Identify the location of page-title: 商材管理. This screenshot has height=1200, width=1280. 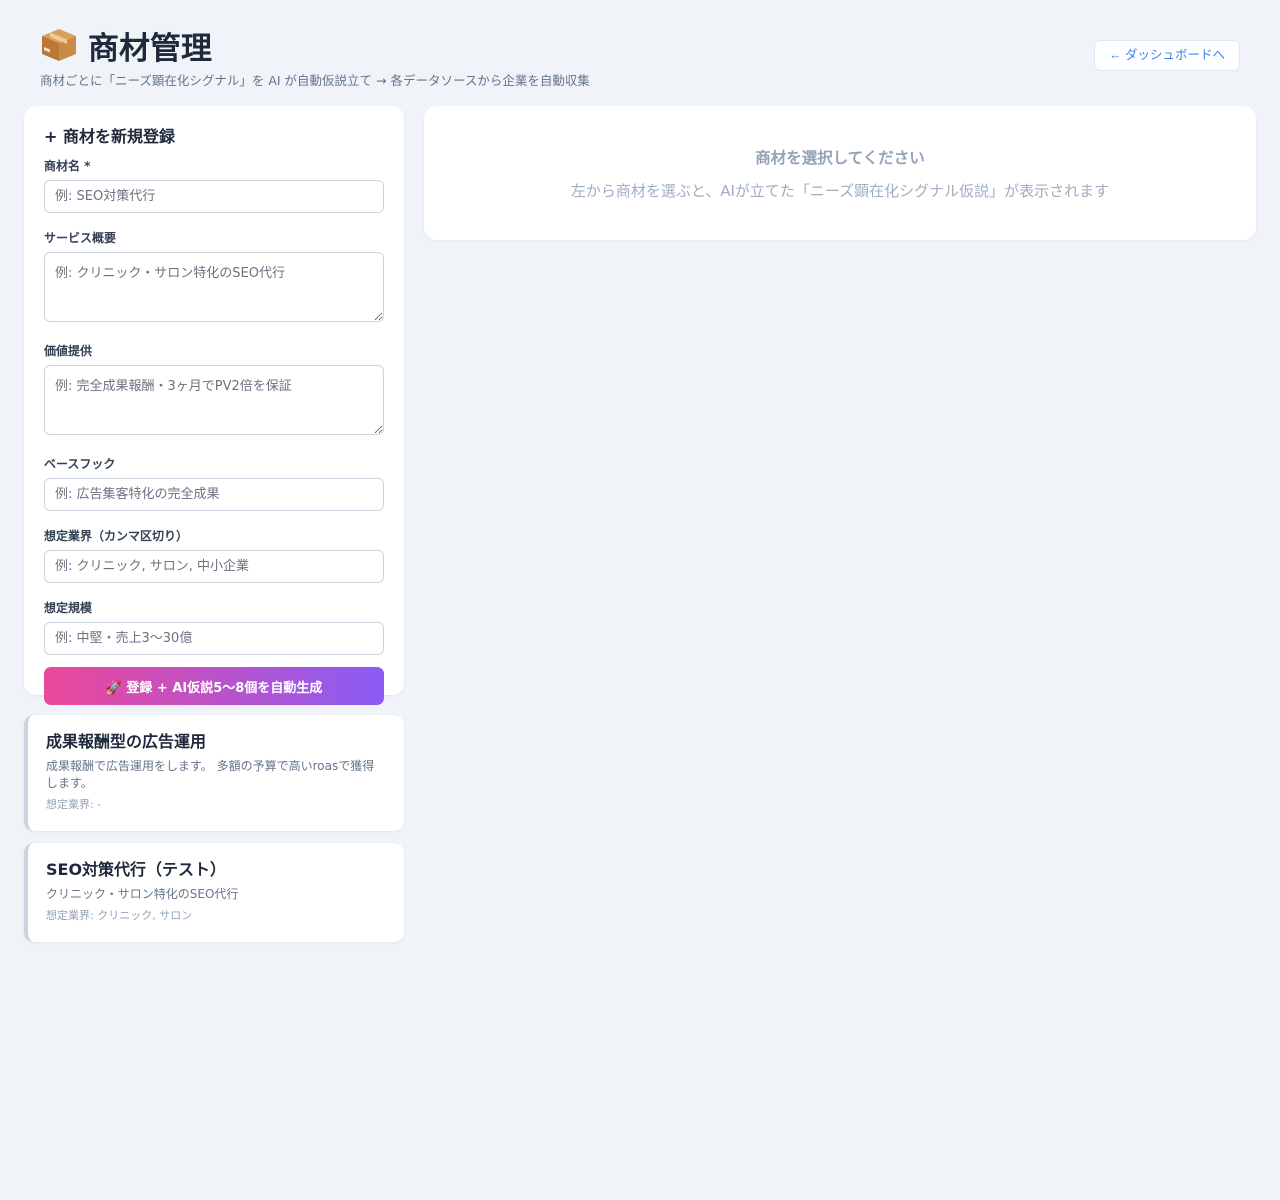
(640, 45).